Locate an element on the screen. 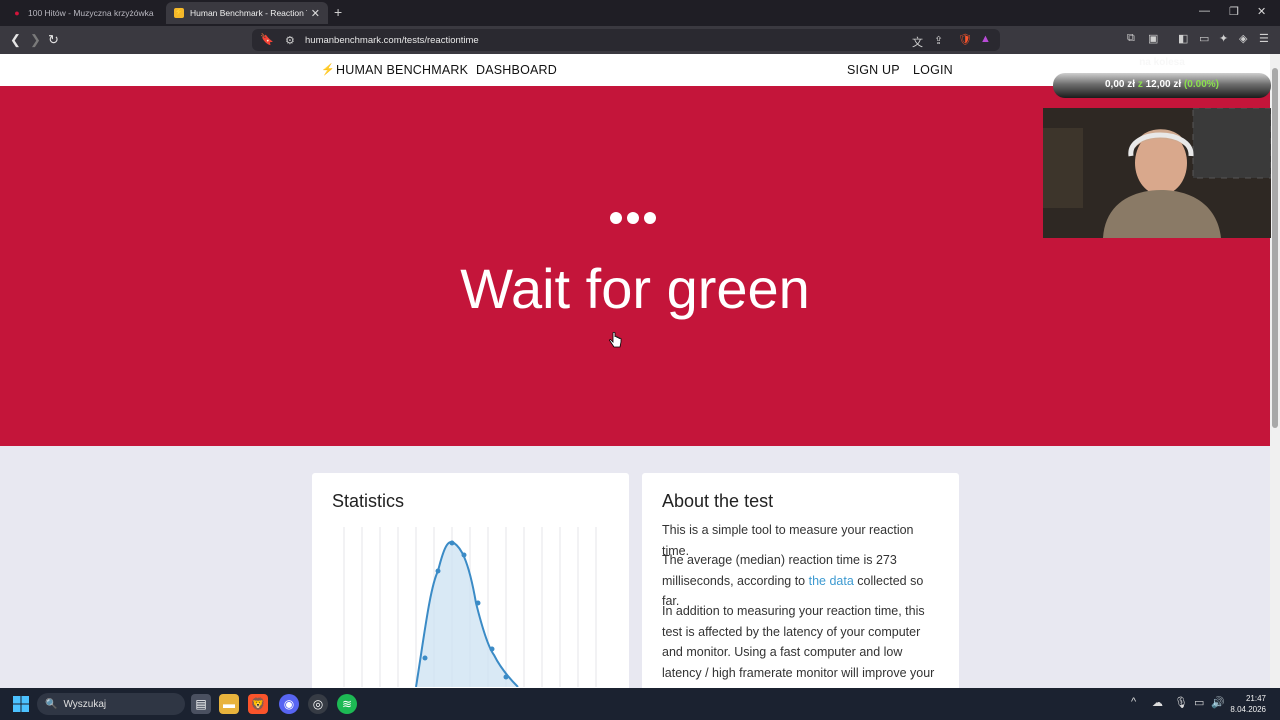 The image size is (1280, 720). humanbenchmark-favicon-icon: ⚡ is located at coordinates (179, 13).